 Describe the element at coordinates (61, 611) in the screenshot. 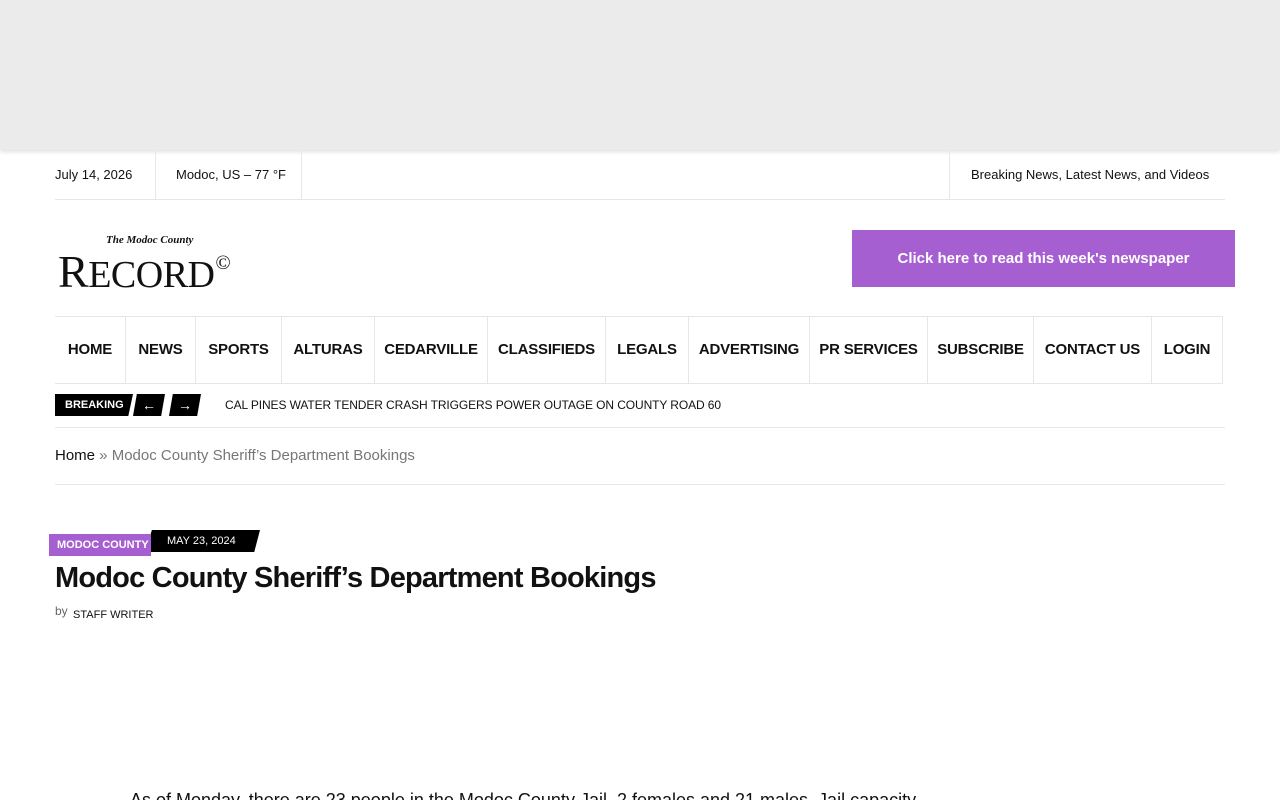

I see `byline-prefix: by` at that location.